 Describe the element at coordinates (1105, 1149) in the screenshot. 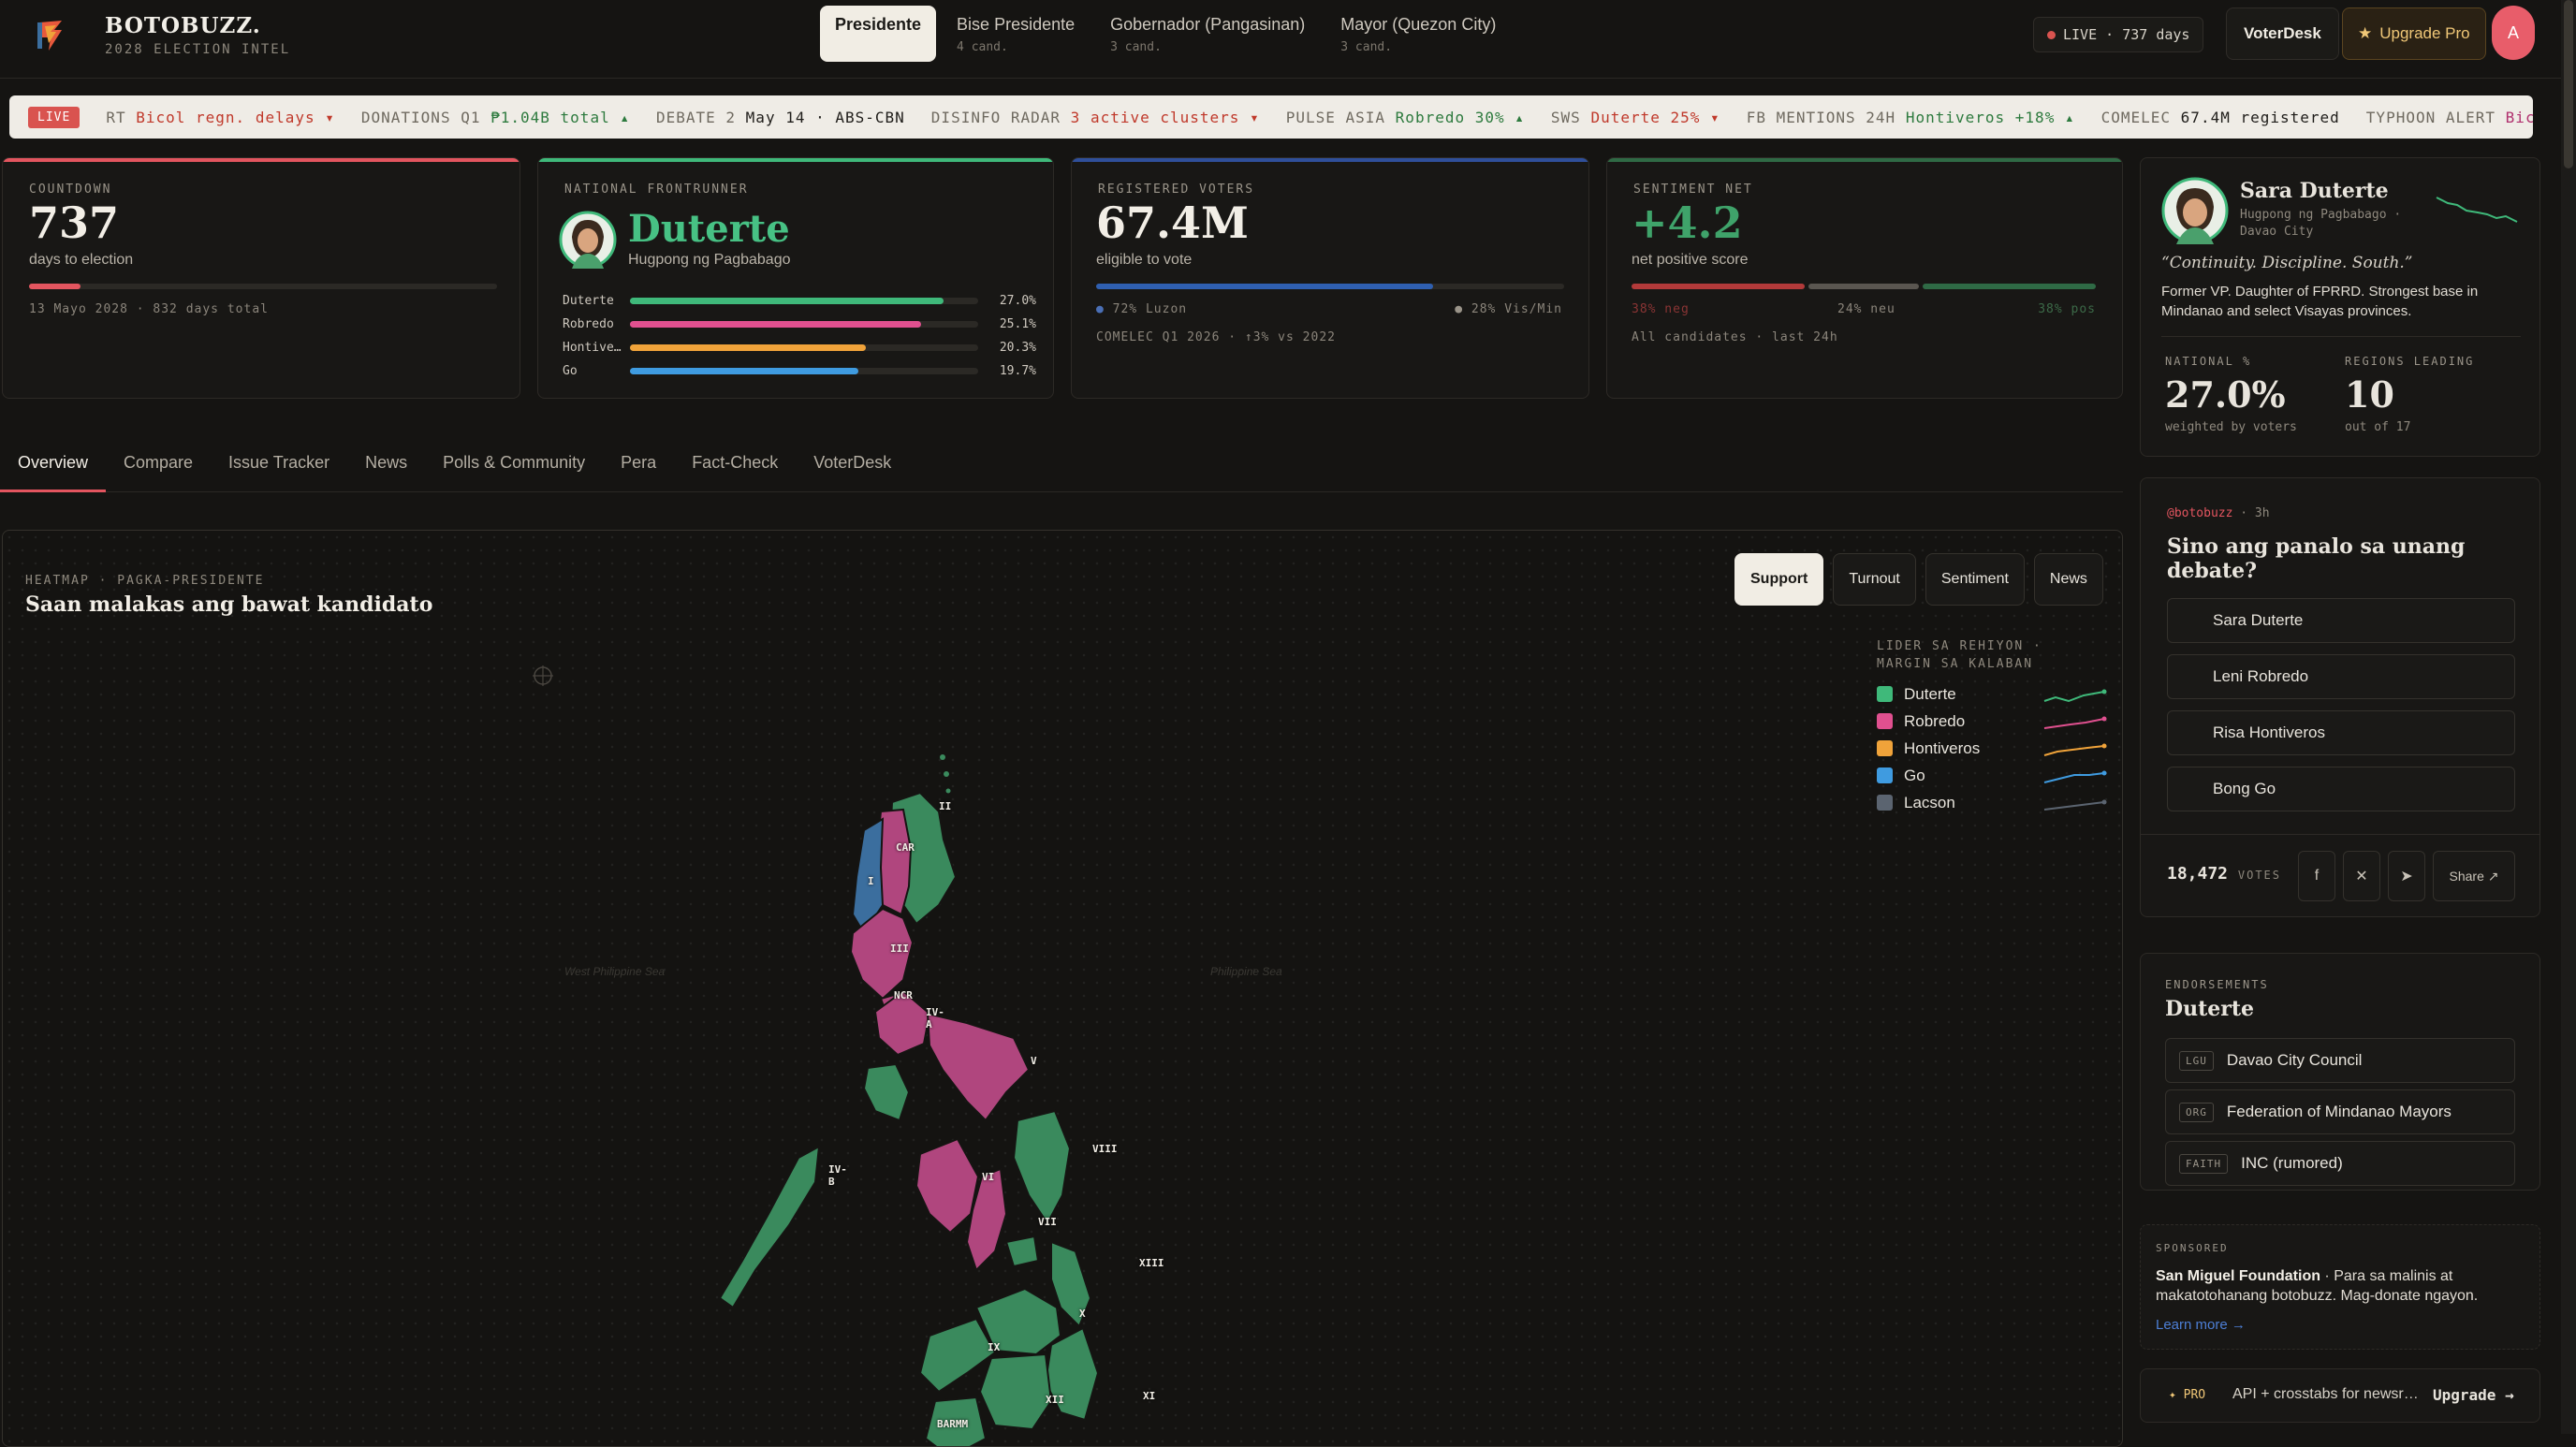

I see `region-label: VIII` at that location.